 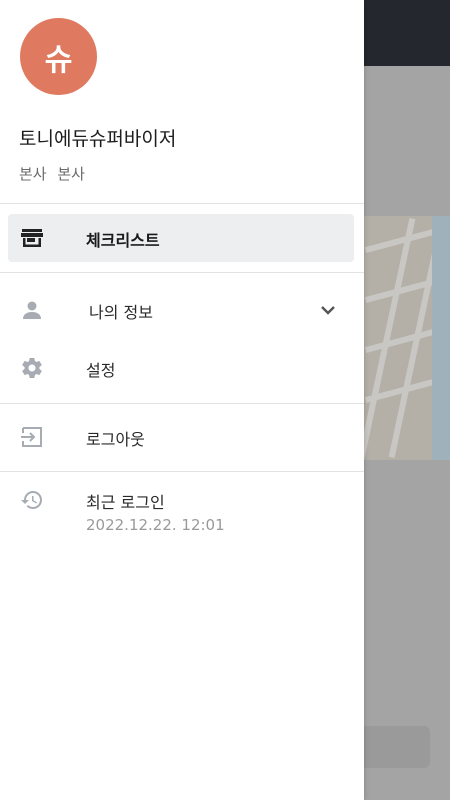 What do you see at coordinates (125, 502) in the screenshot?
I see `recent-login-label: 최근 로그인` at bounding box center [125, 502].